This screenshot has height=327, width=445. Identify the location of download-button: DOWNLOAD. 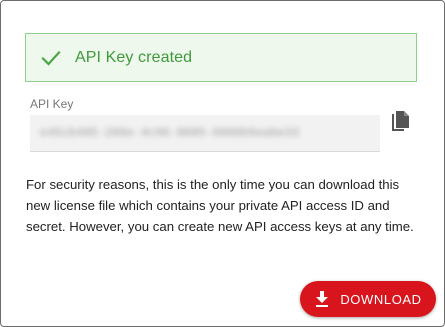
(368, 299).